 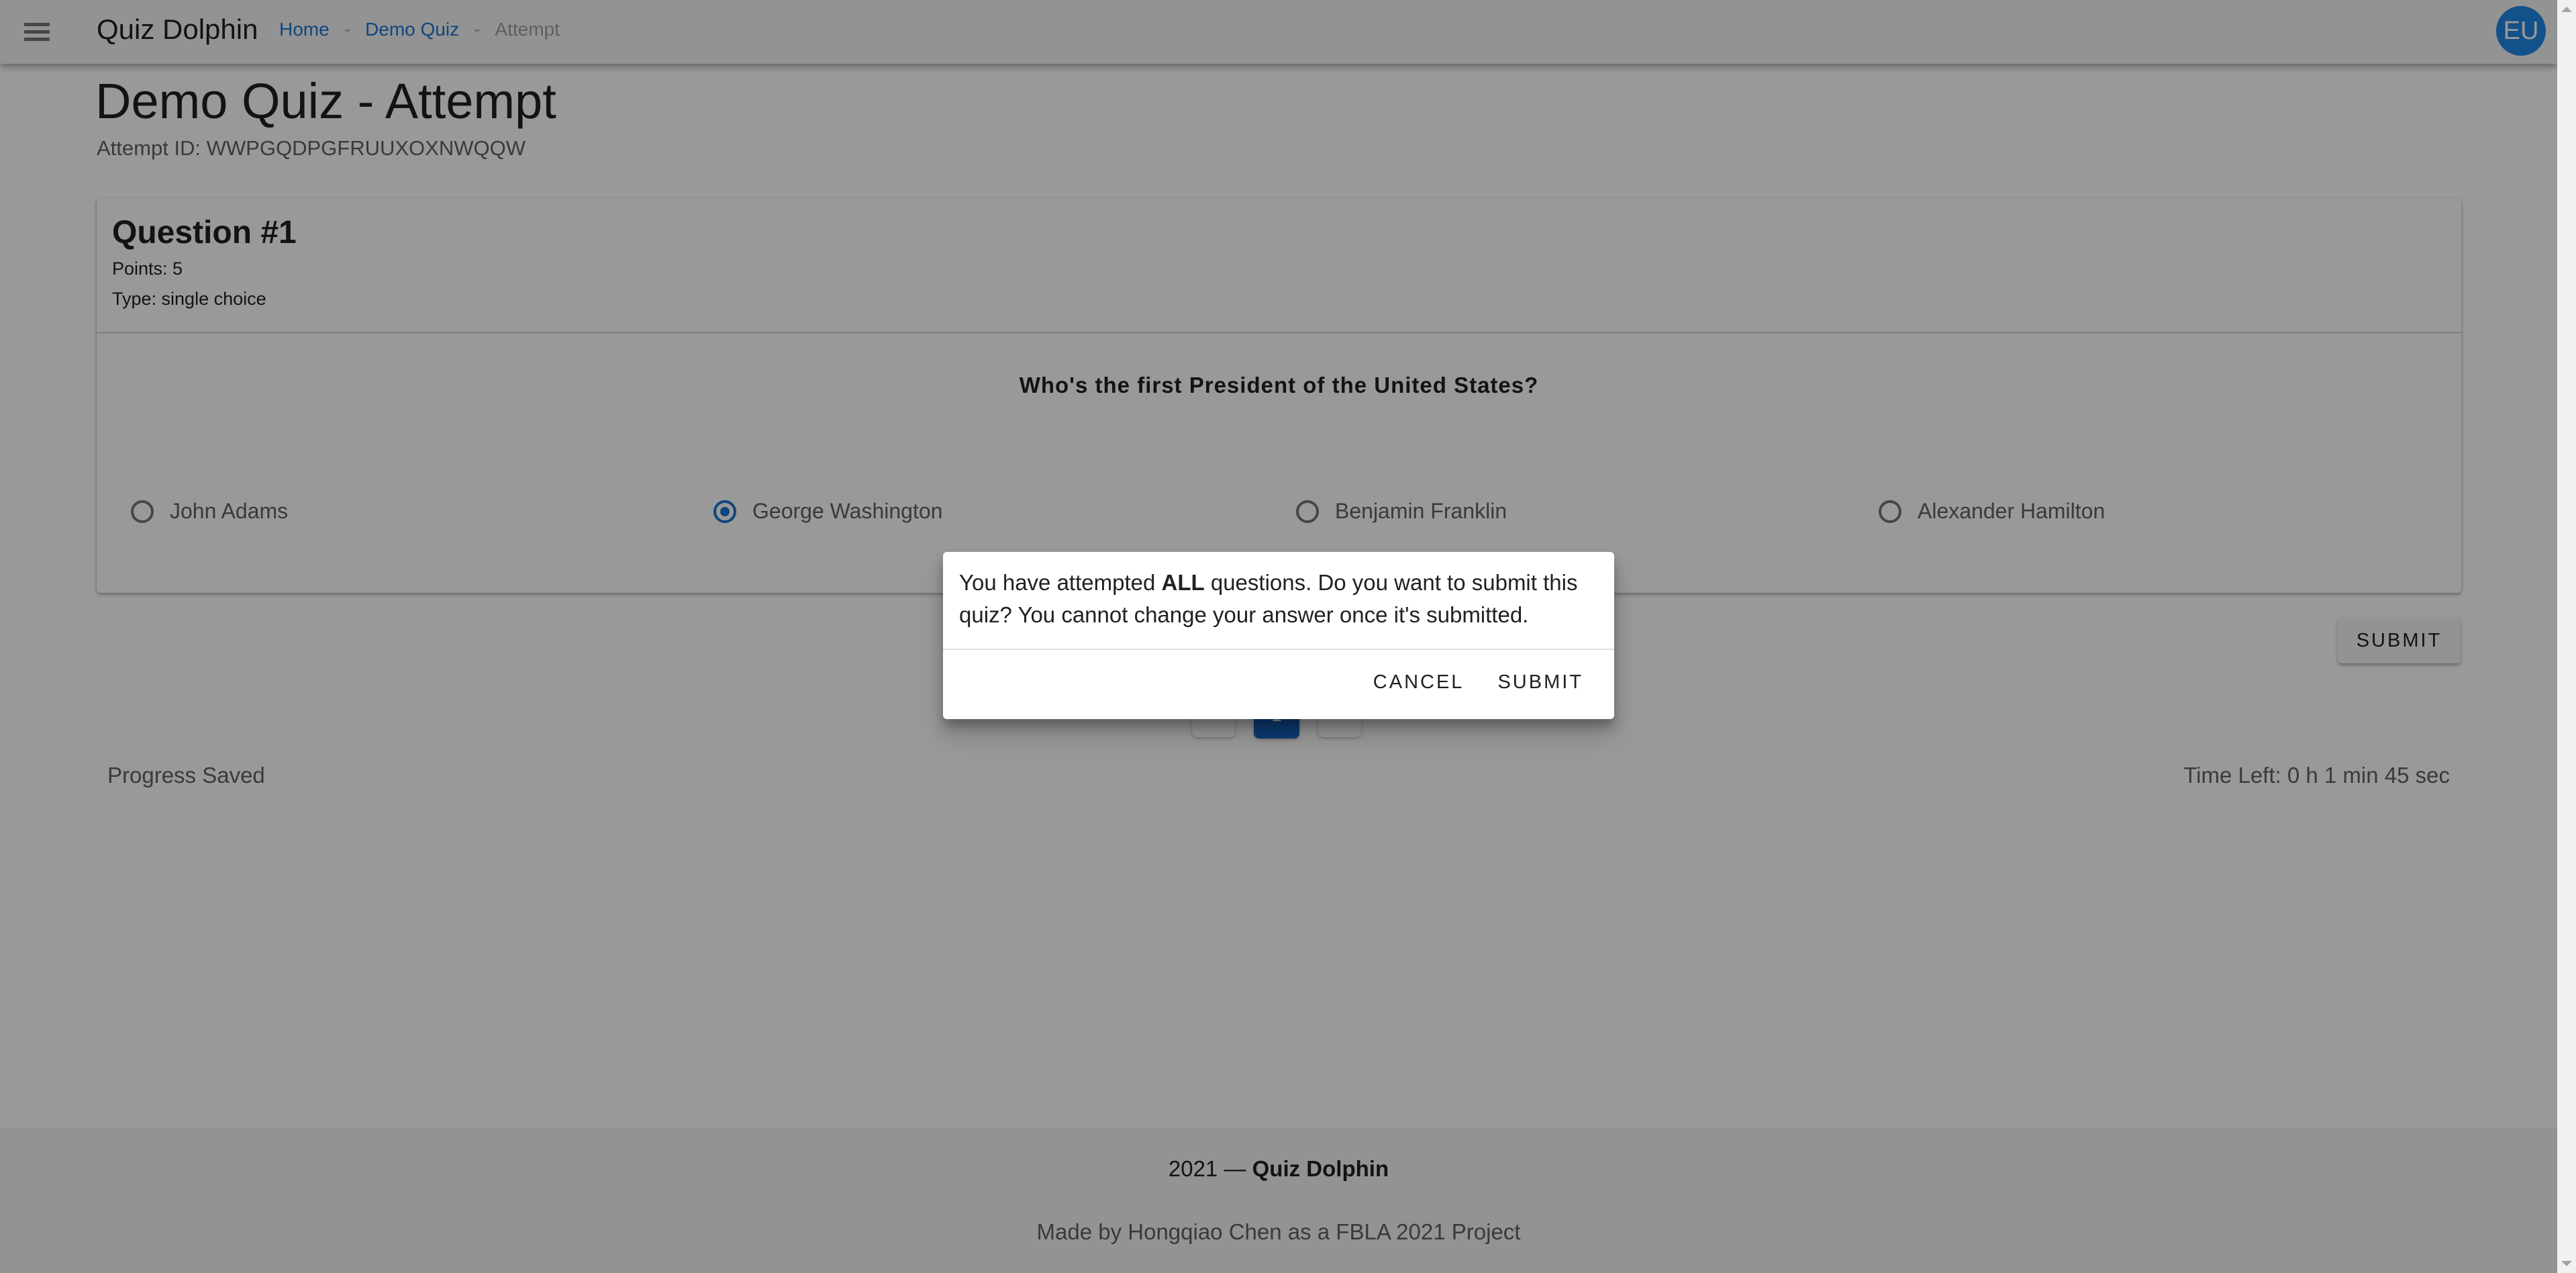 I want to click on dialog-divider, so click(x=1278, y=649).